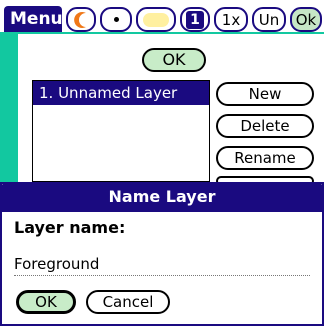 Image resolution: width=324 pixels, height=326 pixels. Describe the element at coordinates (46, 302) in the screenshot. I see `dialog-ok-button: OK` at that location.